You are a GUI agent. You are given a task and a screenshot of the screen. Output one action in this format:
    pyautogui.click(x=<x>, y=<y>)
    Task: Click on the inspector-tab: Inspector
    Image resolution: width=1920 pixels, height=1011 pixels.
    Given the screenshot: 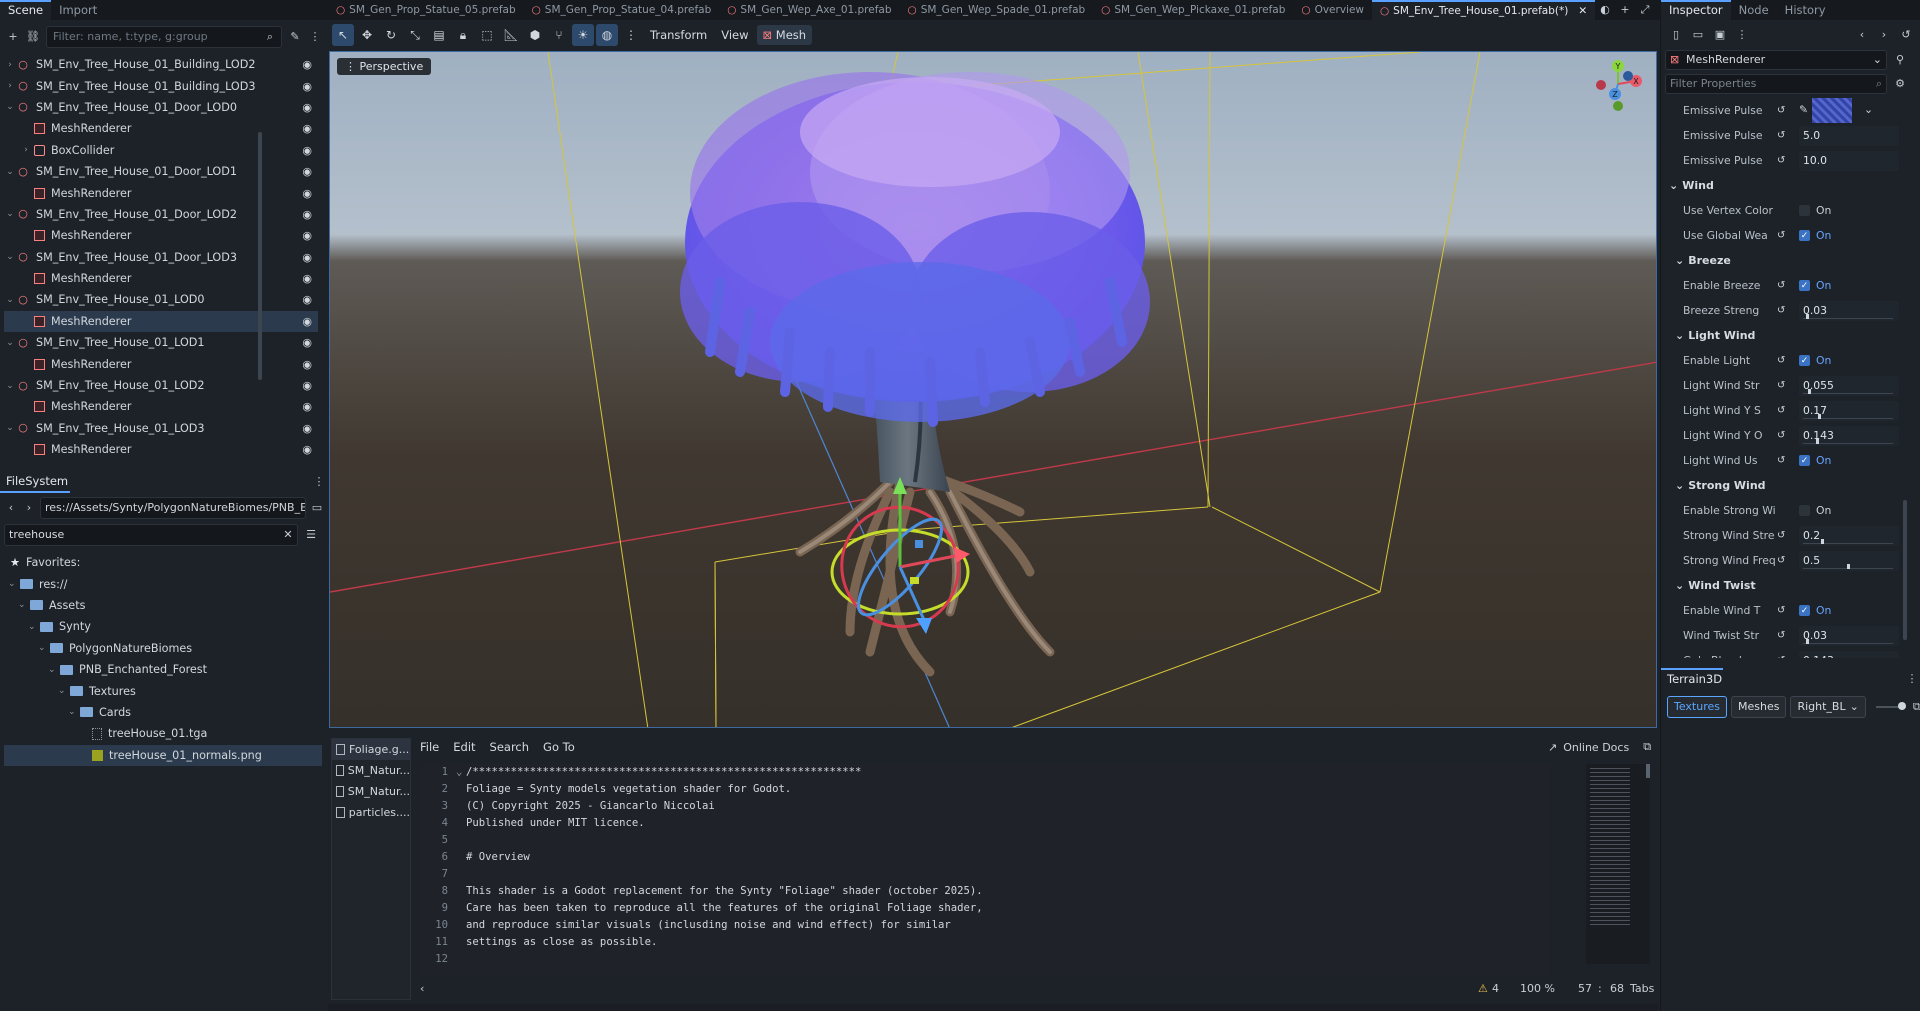 What is the action you would take?
    pyautogui.click(x=1696, y=10)
    